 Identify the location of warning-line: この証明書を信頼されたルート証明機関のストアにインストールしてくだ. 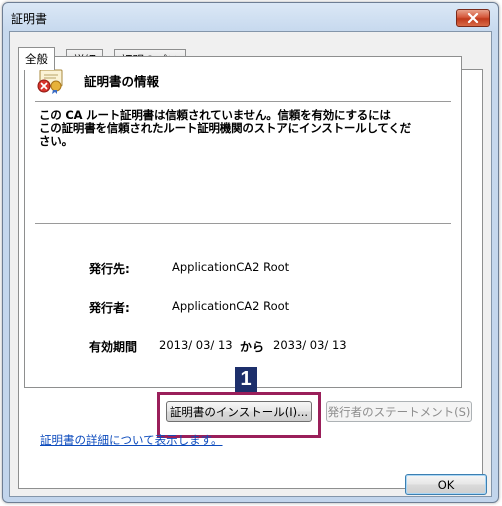
(225, 128).